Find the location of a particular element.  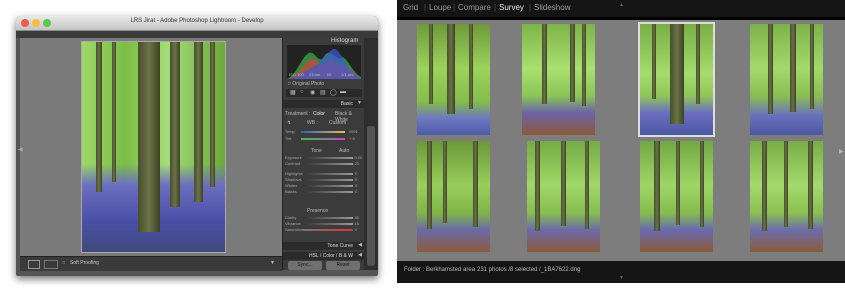

slider-value: + 23 is located at coordinates (355, 163).